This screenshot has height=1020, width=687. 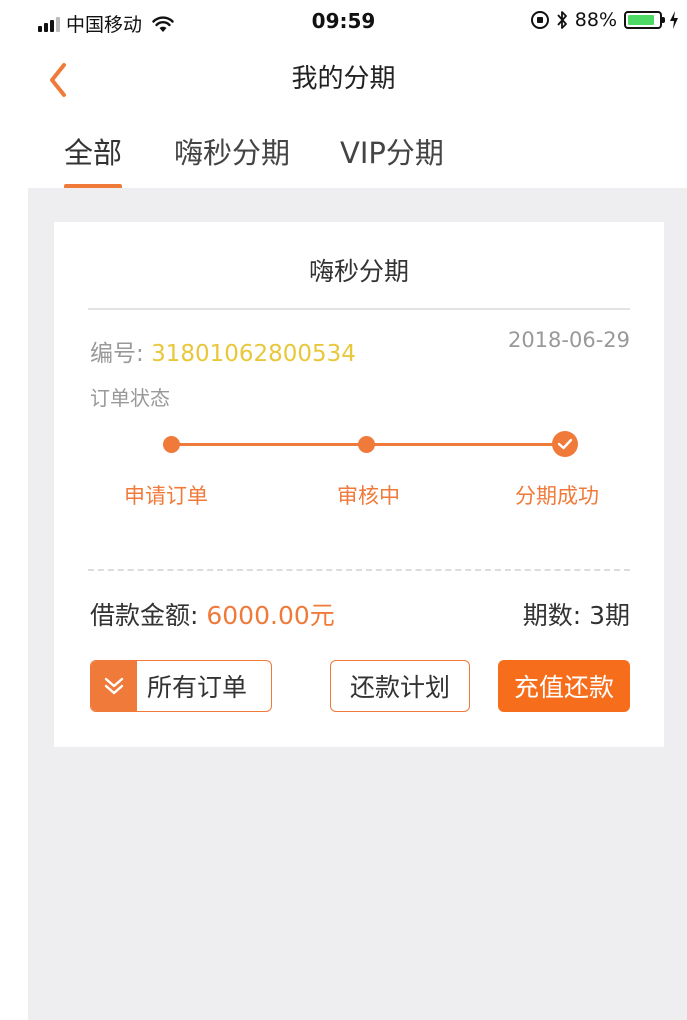 I want to click on status-progress, so click(x=370, y=445).